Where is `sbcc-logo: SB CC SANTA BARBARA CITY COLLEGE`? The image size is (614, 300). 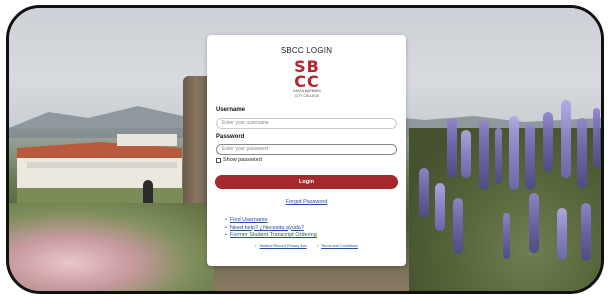
sbcc-logo: SB CC SANTA BARBARA CITY COLLEGE is located at coordinates (307, 79).